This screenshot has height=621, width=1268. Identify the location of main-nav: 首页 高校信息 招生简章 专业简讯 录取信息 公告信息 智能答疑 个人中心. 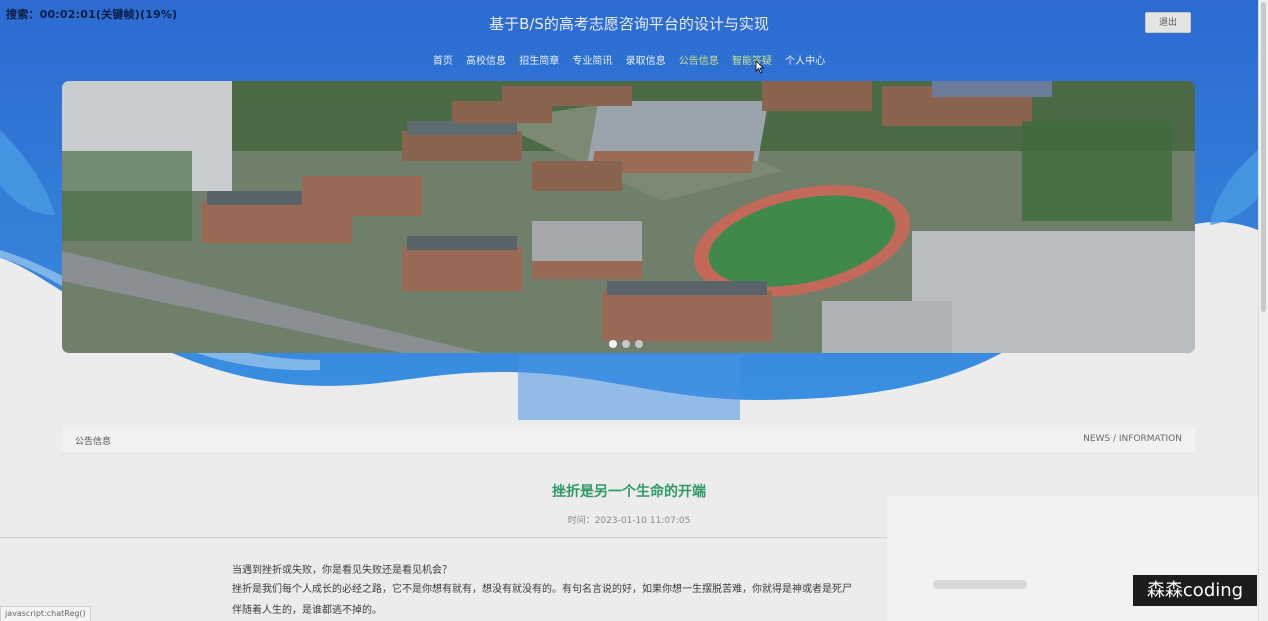
(629, 59).